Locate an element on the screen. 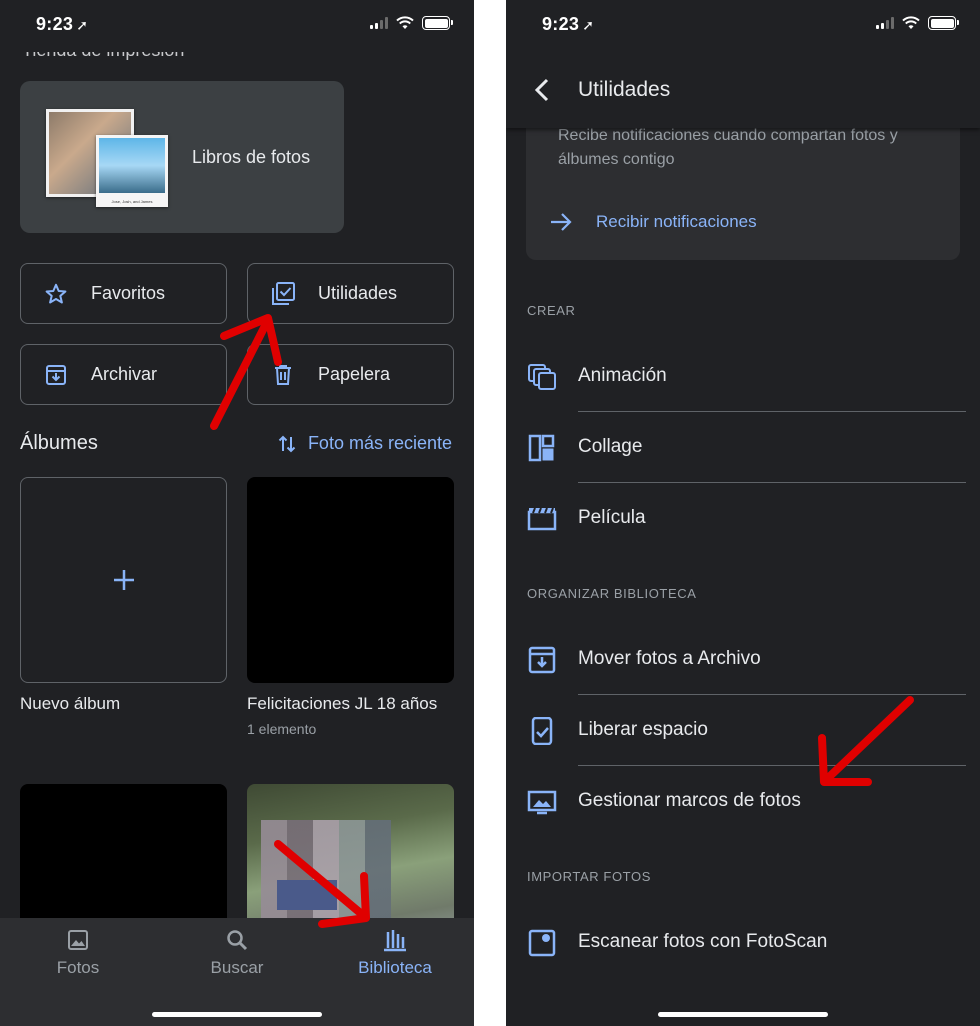 Image resolution: width=980 pixels, height=1026 pixels. photoscan-icon is located at coordinates (542, 943).